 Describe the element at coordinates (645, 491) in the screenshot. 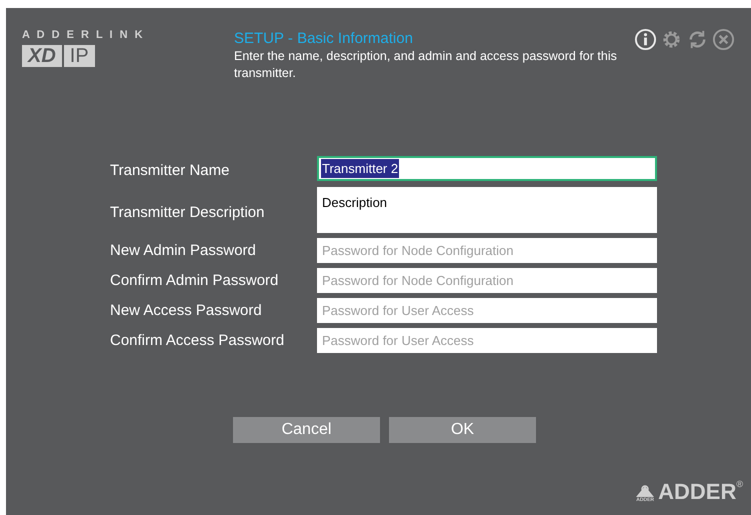

I see `crest-icon` at that location.